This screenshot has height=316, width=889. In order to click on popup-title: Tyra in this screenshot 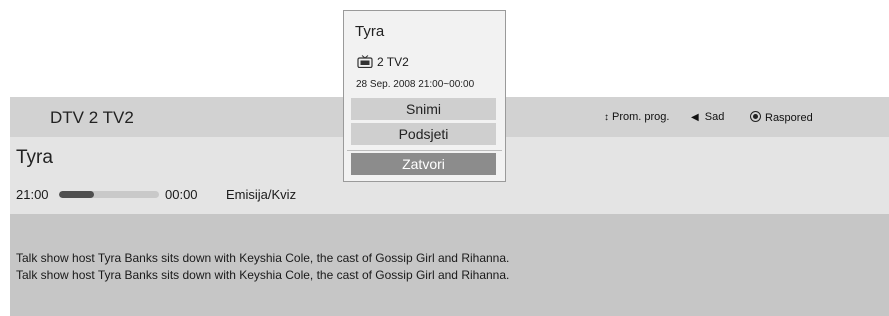, I will do `click(370, 31)`.